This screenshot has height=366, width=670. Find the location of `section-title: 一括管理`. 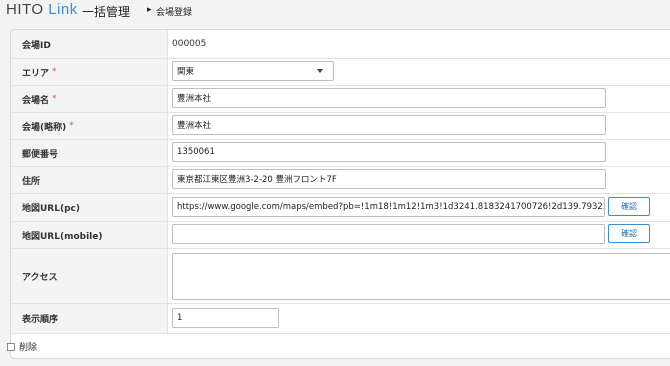

section-title: 一括管理 is located at coordinates (106, 12).